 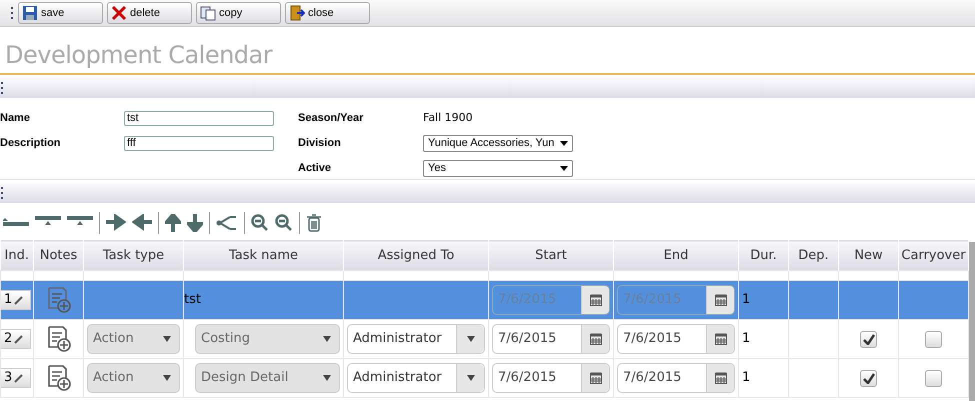 I want to click on save-icon, so click(x=30, y=13).